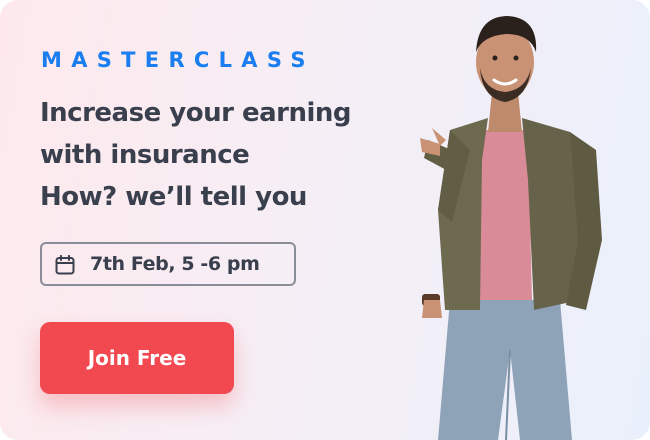  What do you see at coordinates (196, 113) in the screenshot?
I see `headline-line-1: Increase your earning` at bounding box center [196, 113].